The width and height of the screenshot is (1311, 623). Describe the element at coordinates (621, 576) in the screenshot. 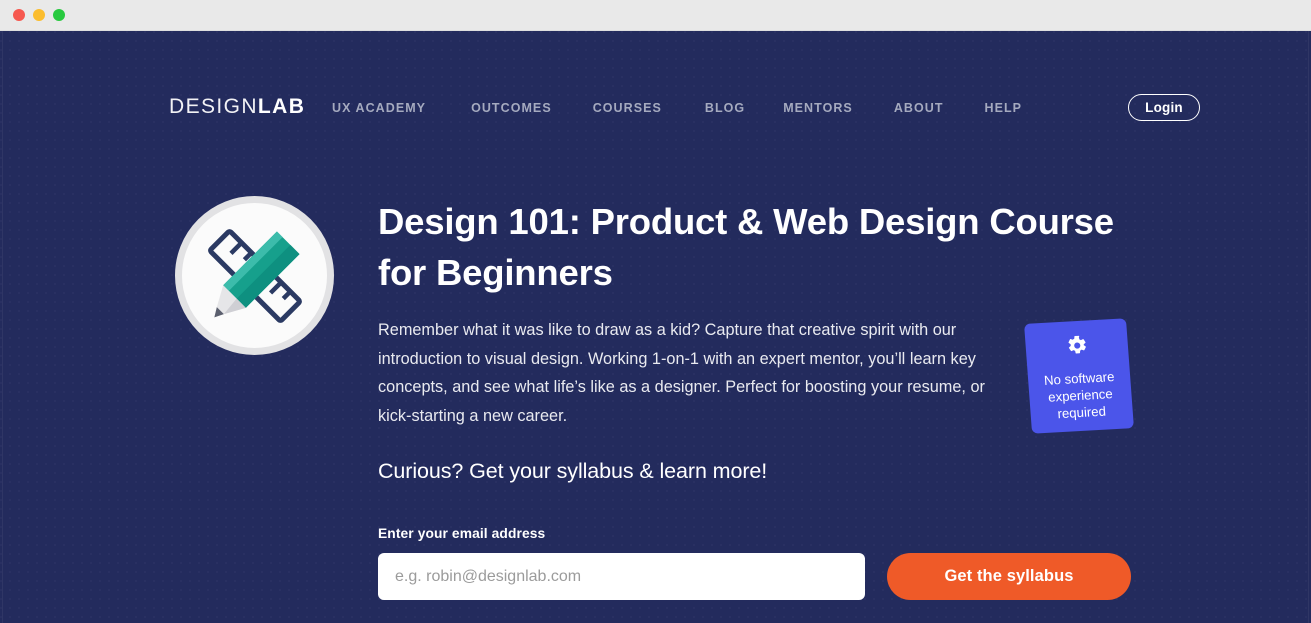

I see `email-input` at that location.